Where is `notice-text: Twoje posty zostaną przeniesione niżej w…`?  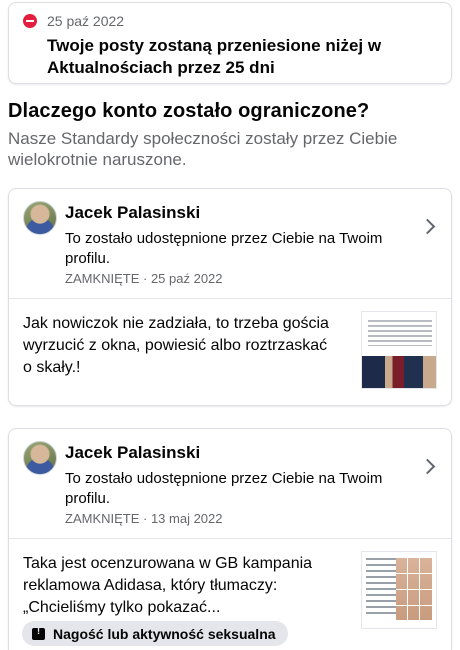 notice-text: Twoje posty zostaną przeniesione niżej w… is located at coordinates (214, 56).